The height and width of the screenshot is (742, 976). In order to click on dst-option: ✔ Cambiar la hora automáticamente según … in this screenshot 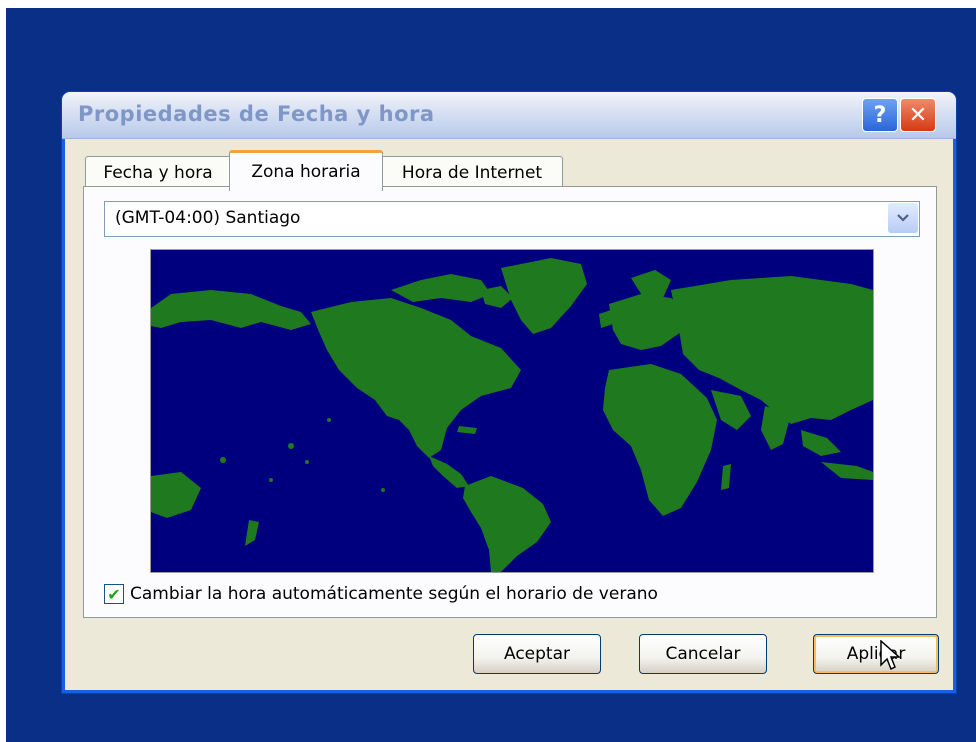, I will do `click(381, 594)`.